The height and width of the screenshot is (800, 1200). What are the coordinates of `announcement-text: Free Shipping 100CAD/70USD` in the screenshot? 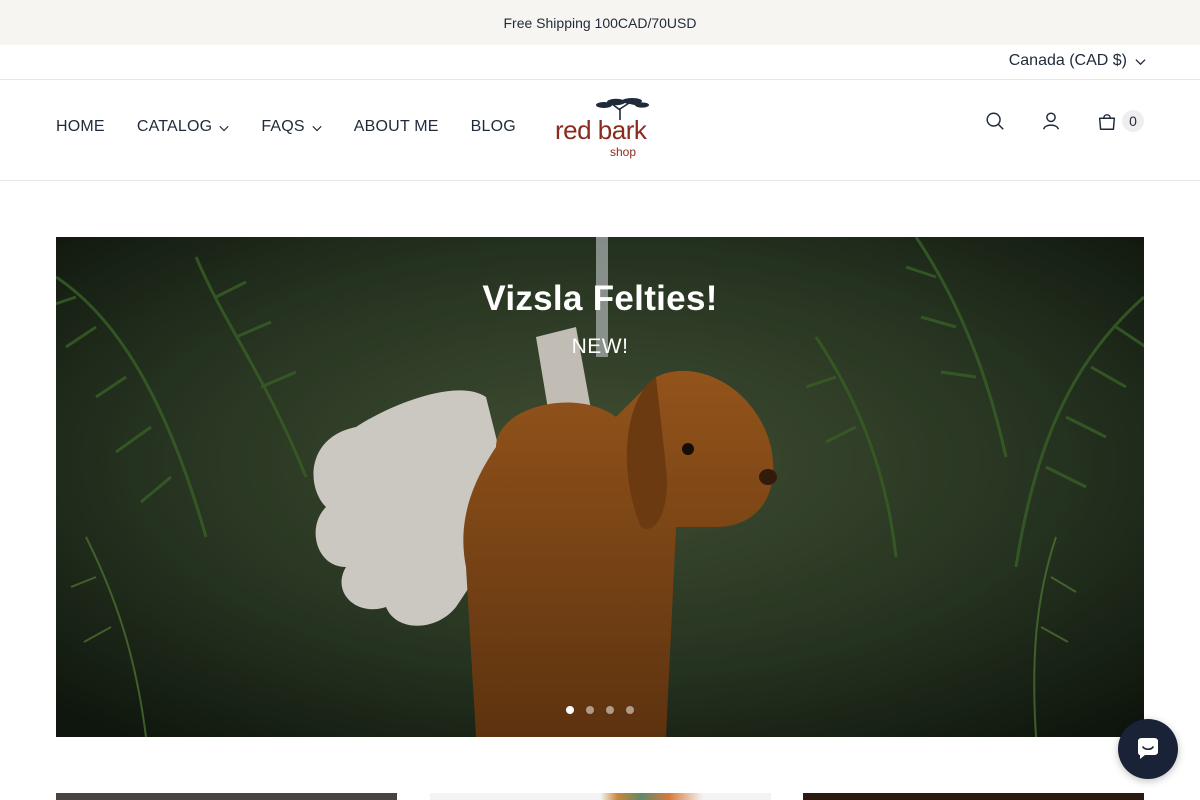 It's located at (600, 22).